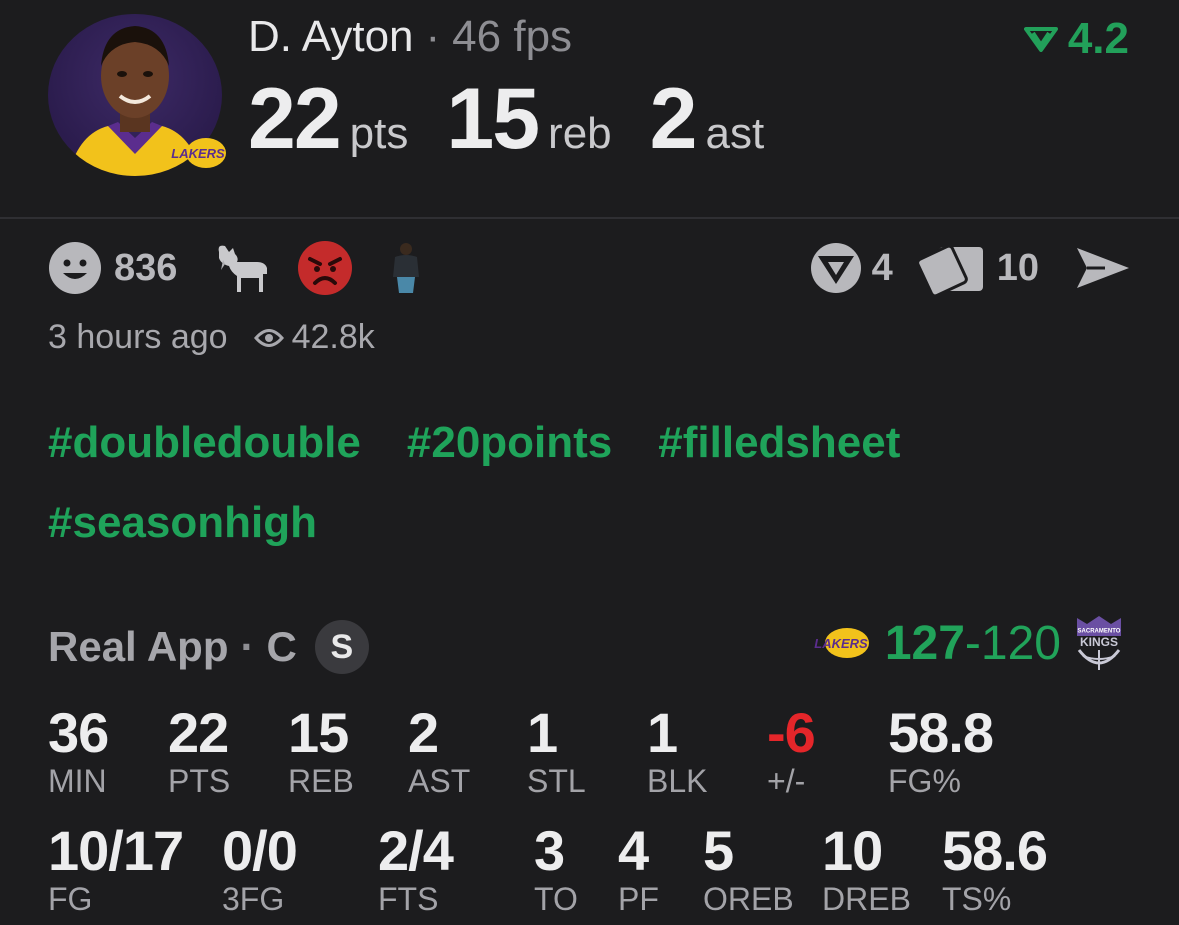 This screenshot has height=925, width=1179. I want to click on headline-points-value: 22, so click(295, 119).